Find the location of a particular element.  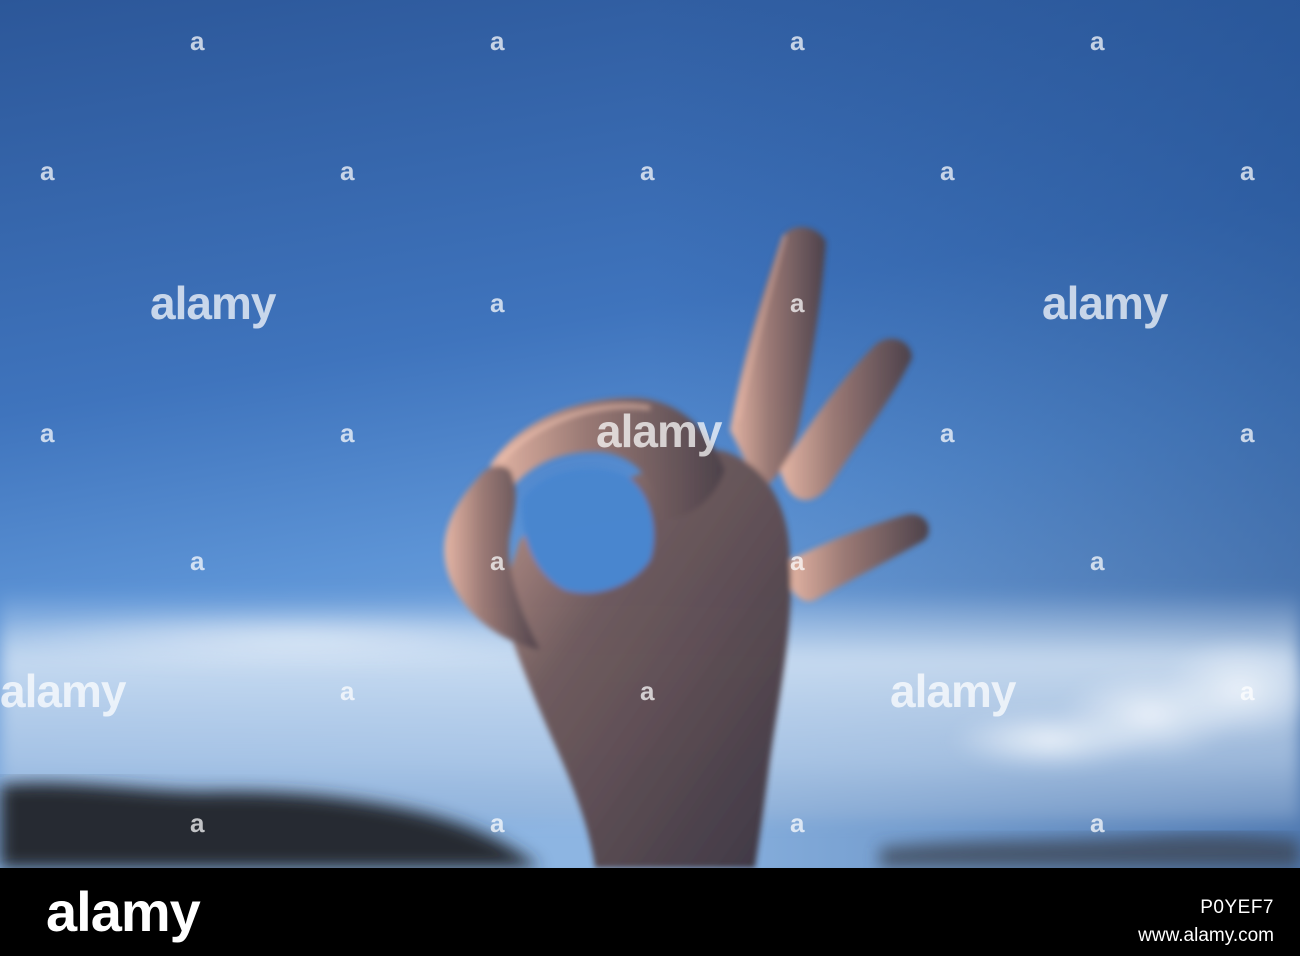

stock-footer-bar: alamy P0YEF7 www.alamy.com is located at coordinates (650, 912).